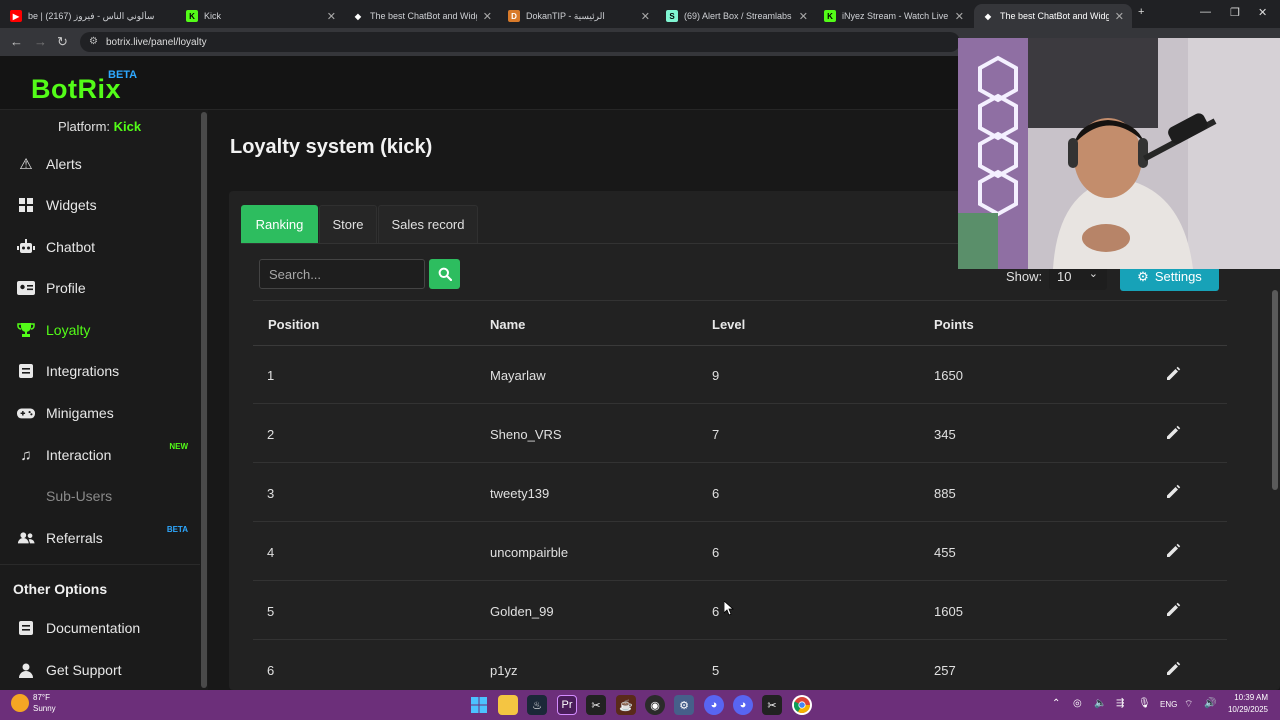  What do you see at coordinates (954, 324) in the screenshot?
I see `column-header-points: Points` at bounding box center [954, 324].